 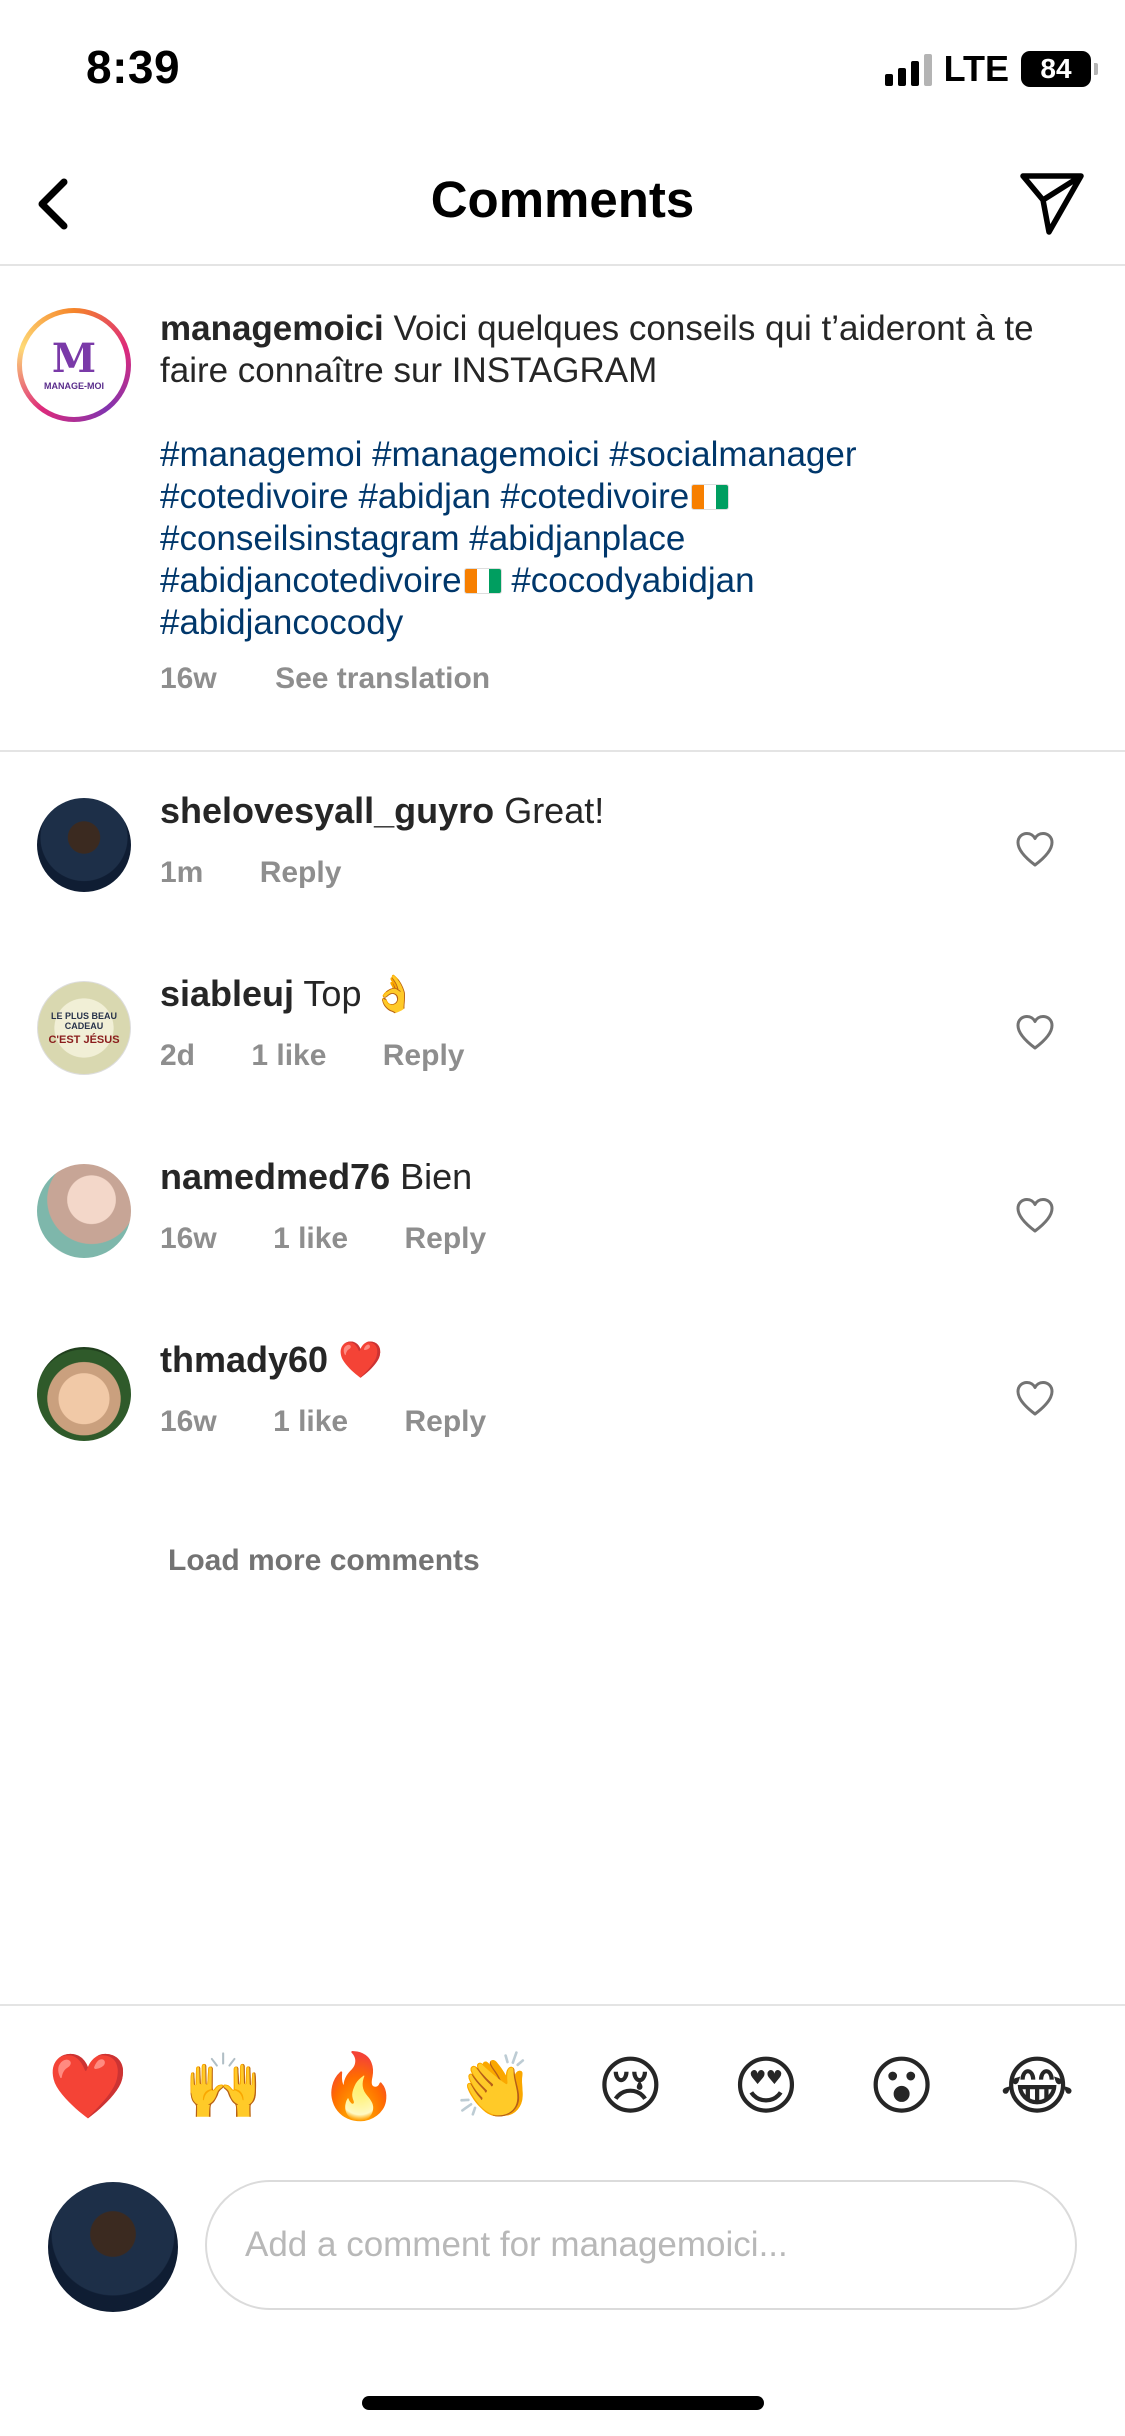 I want to click on emoji-quick-bar: ❤️ 🙌 🔥 👏 😢 😍 😮 😂, so click(x=562, y=2086).